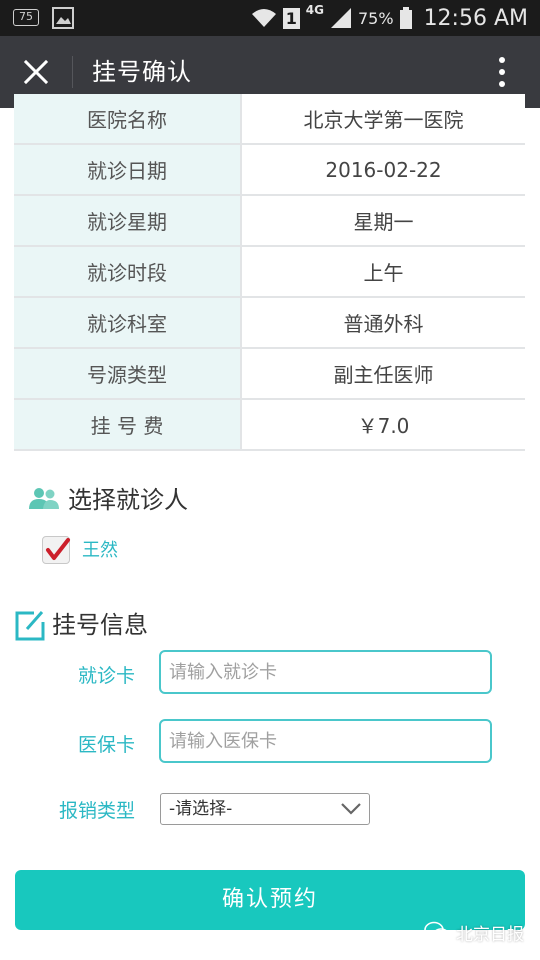 The height and width of the screenshot is (960, 540). Describe the element at coordinates (72, 72) in the screenshot. I see `app-bar-divider` at that location.